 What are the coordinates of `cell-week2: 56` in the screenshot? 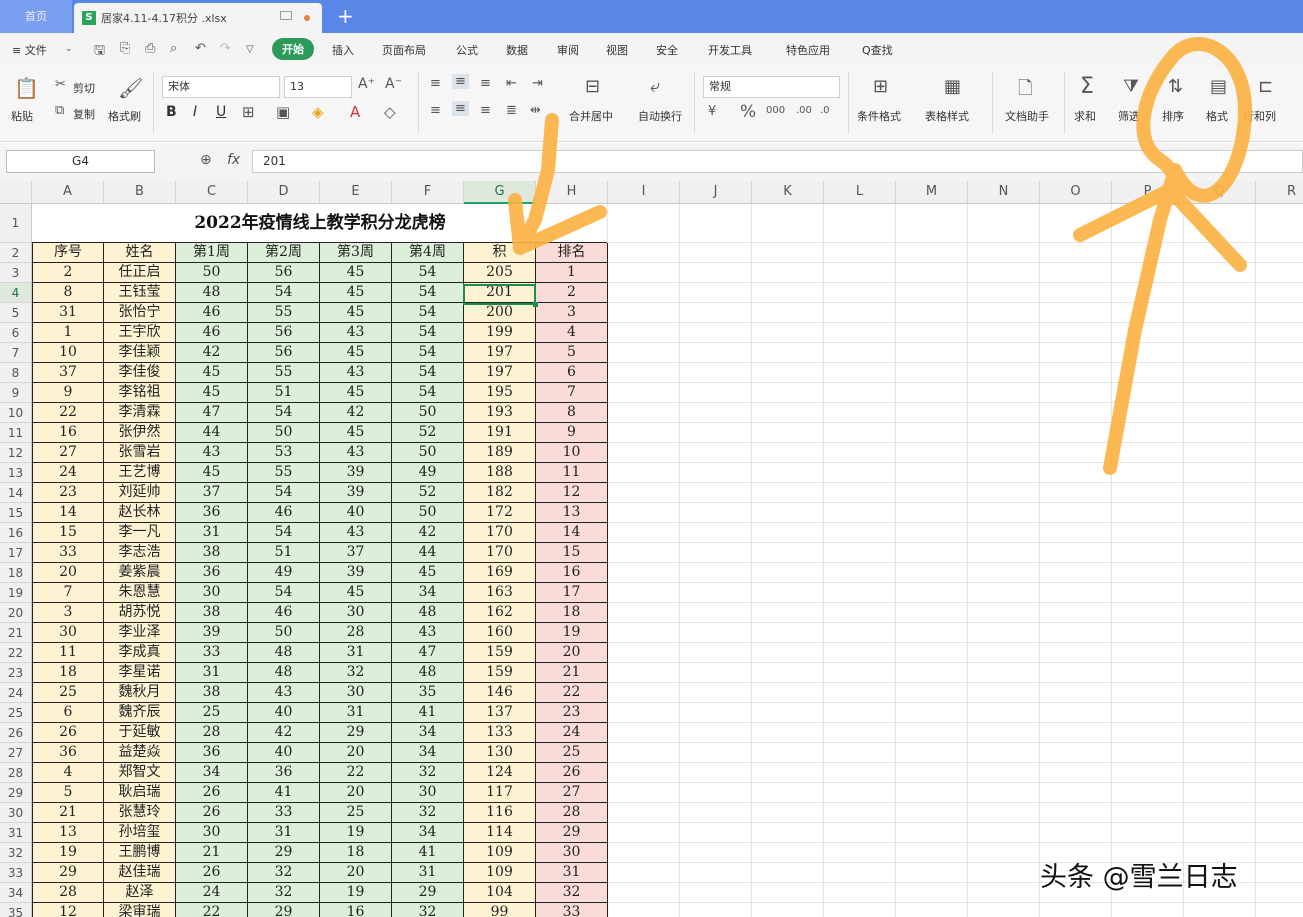 It's located at (284, 273).